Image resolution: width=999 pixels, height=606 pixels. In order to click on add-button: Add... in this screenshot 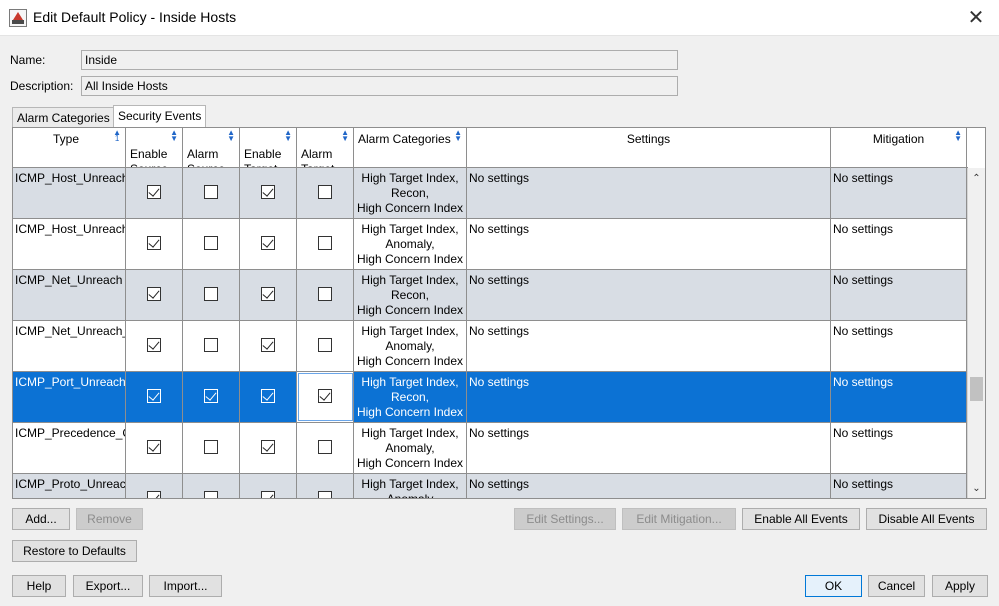, I will do `click(41, 519)`.